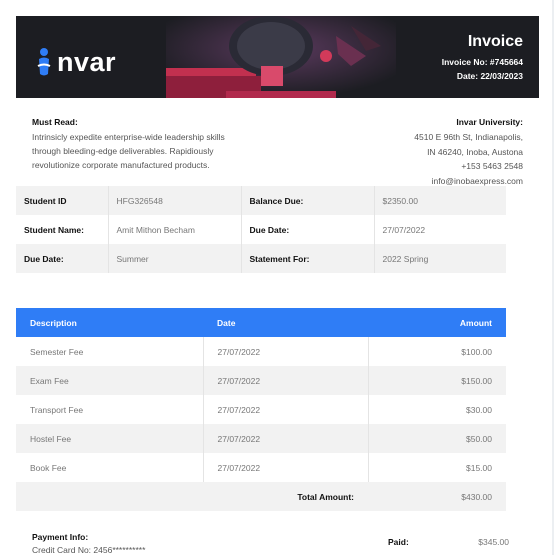 The height and width of the screenshot is (555, 555). What do you see at coordinates (437, 438) in the screenshot?
I see `fee-amount: $50.00` at bounding box center [437, 438].